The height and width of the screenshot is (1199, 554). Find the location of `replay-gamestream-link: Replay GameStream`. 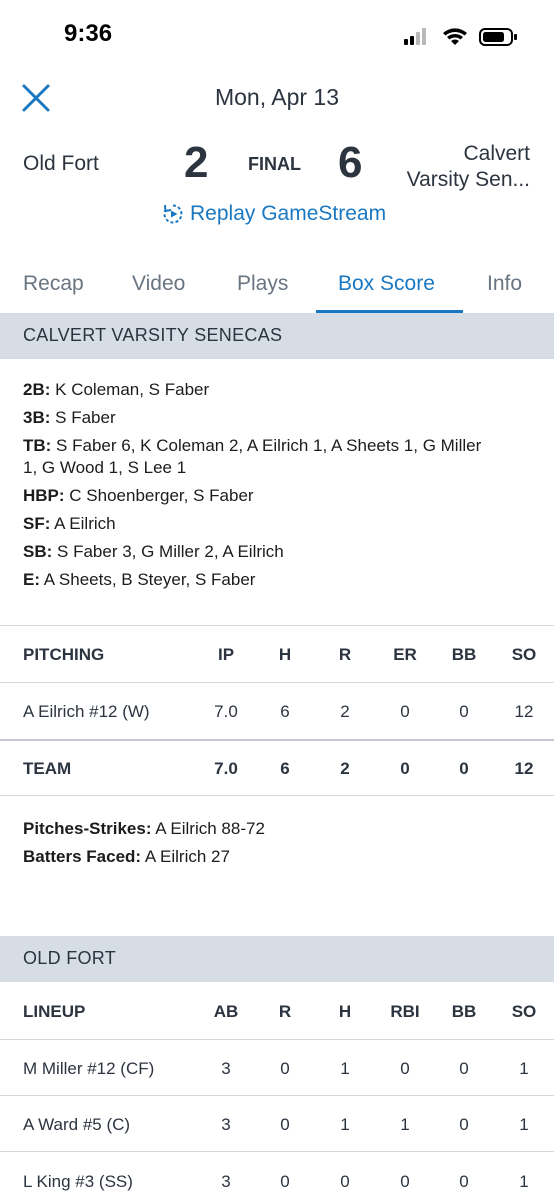

replay-gamestream-link: Replay GameStream is located at coordinates (274, 214).